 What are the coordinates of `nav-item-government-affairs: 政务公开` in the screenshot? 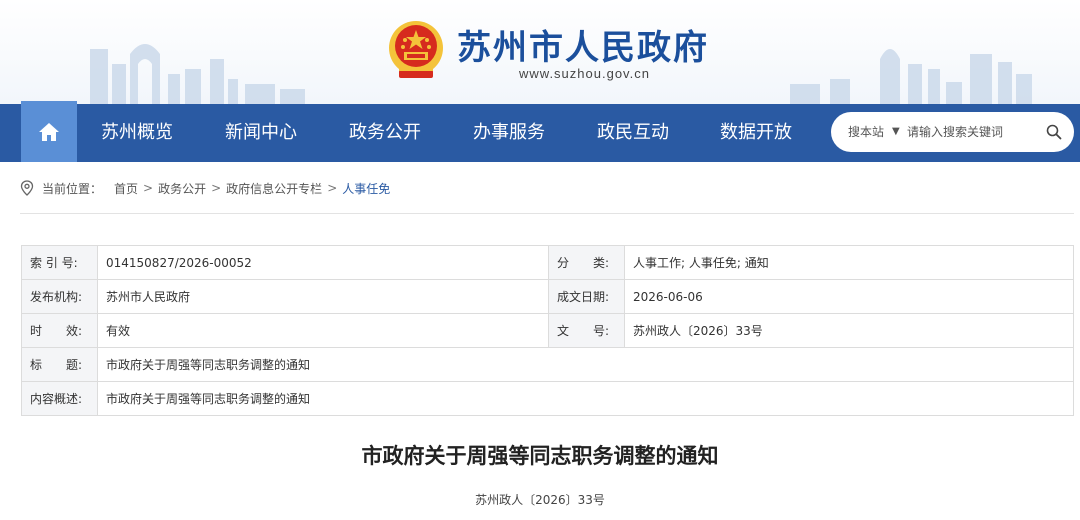 It's located at (385, 133).